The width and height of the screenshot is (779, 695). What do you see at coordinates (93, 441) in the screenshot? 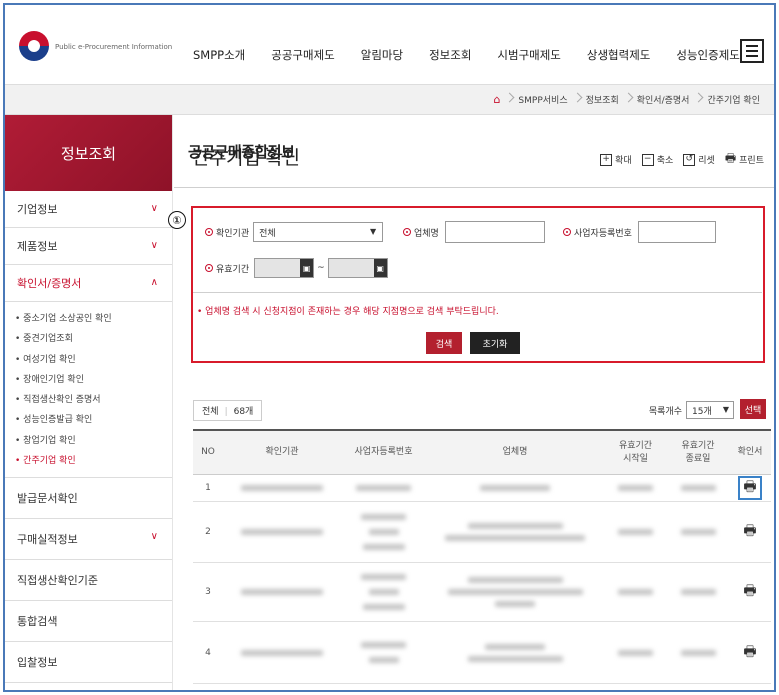
I see `submenu-item: 창업기업 확인` at bounding box center [93, 441].